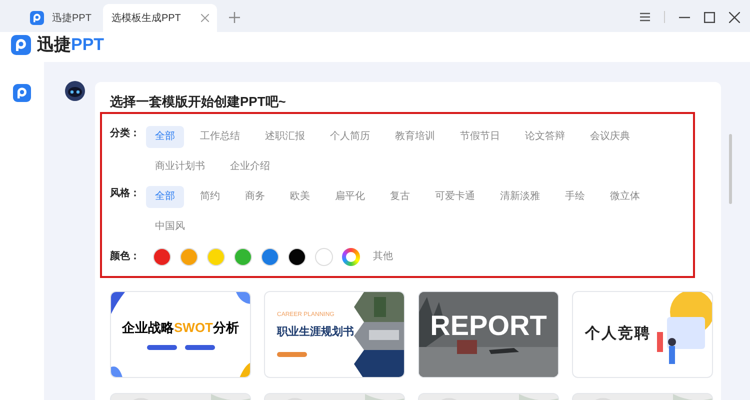  I want to click on filter-label: 风格：, so click(125, 193).